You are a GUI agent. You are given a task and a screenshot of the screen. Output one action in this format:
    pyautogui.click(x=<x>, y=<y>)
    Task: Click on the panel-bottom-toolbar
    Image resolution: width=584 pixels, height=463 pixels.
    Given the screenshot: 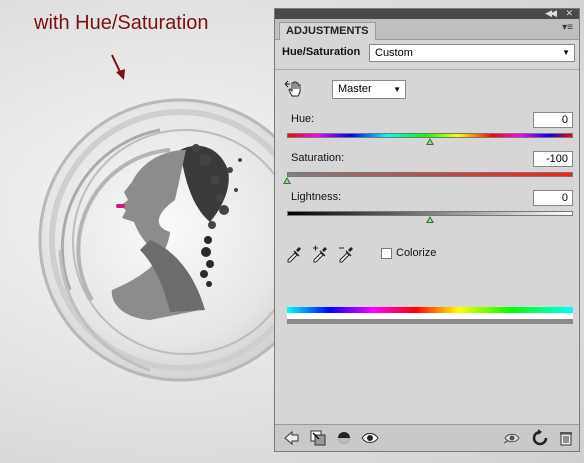 What is the action you would take?
    pyautogui.click(x=427, y=437)
    